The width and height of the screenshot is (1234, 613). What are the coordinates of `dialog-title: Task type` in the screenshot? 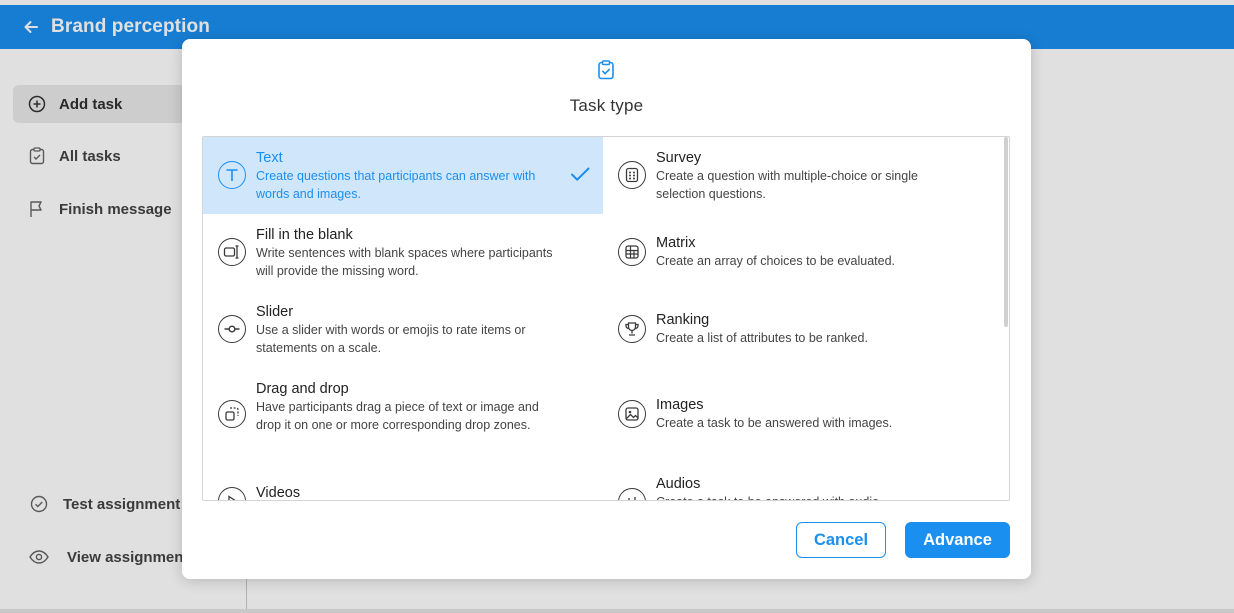 It's located at (606, 105).